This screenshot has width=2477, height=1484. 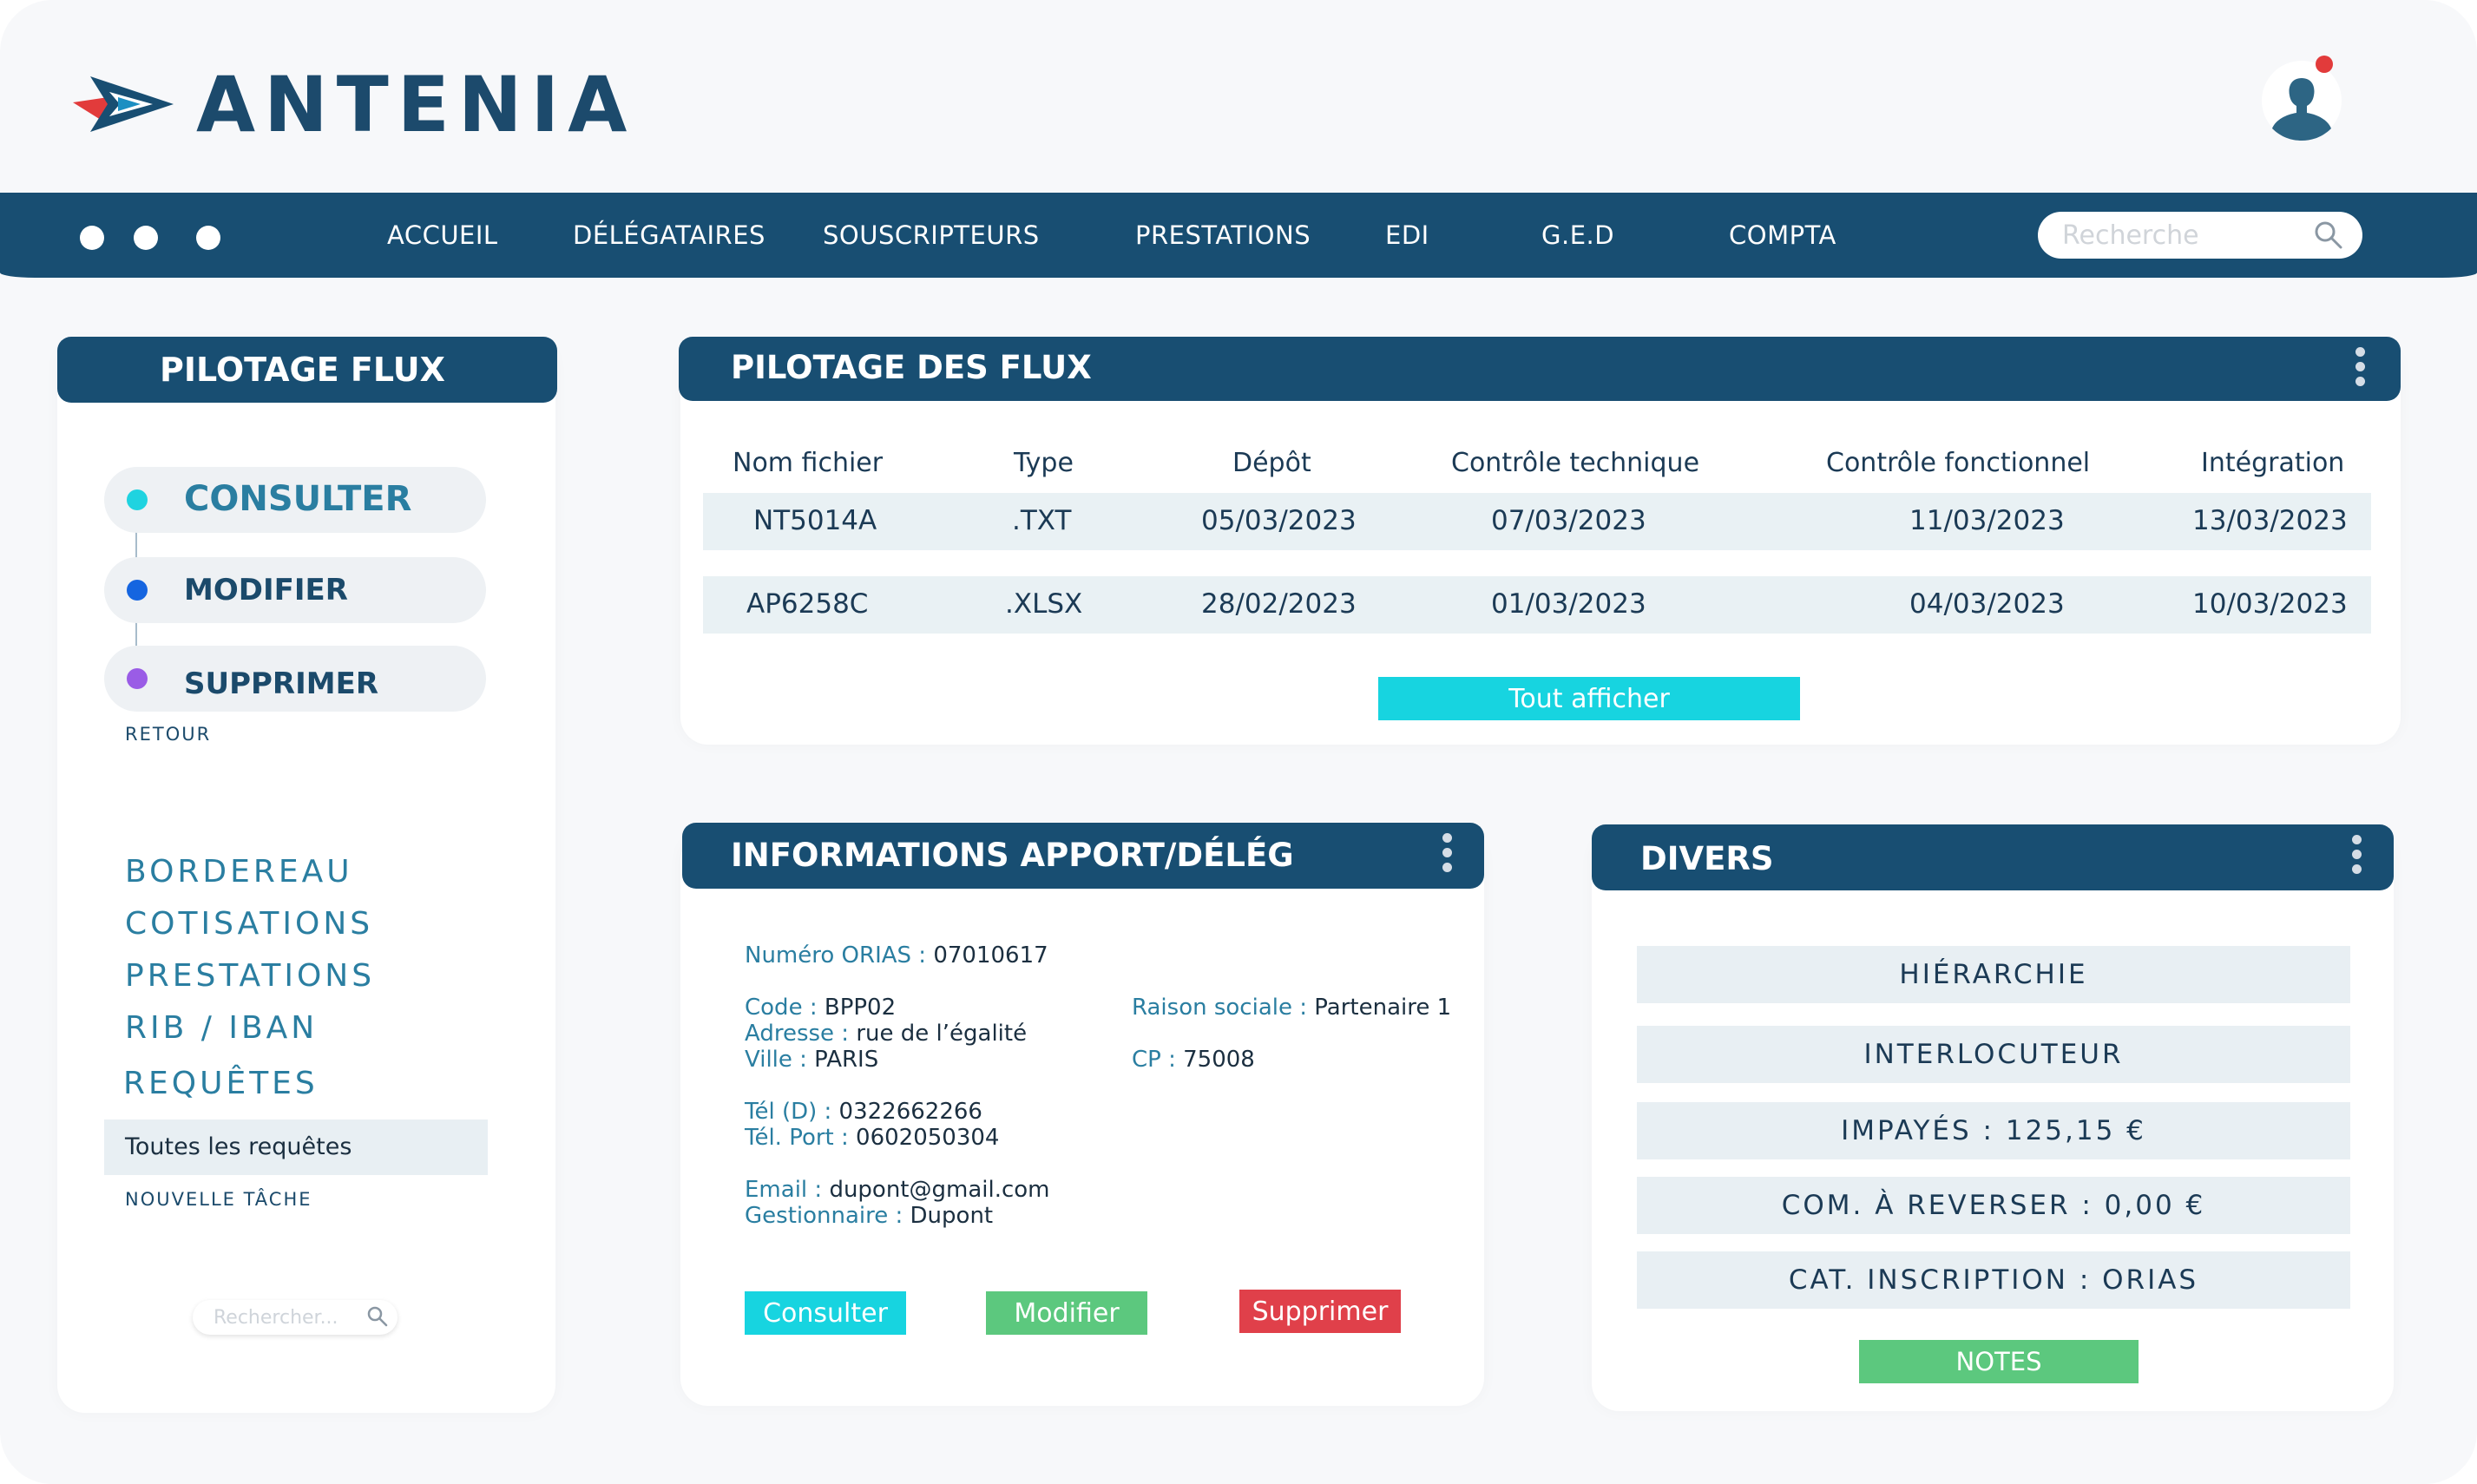 What do you see at coordinates (808, 463) in the screenshot?
I see `col-header-nom-fichier: Nom fichier` at bounding box center [808, 463].